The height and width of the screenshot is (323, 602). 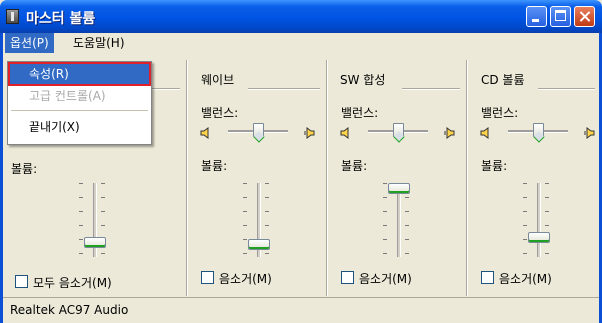 What do you see at coordinates (487, 277) in the screenshot?
I see `cd-mute-checkbox` at bounding box center [487, 277].